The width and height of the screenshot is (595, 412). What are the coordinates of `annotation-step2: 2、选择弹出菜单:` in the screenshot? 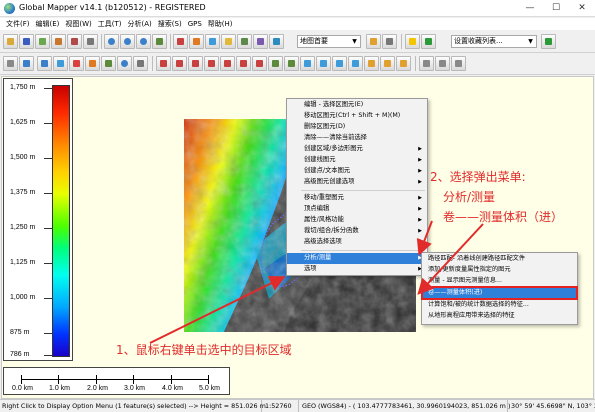 It's located at (478, 177).